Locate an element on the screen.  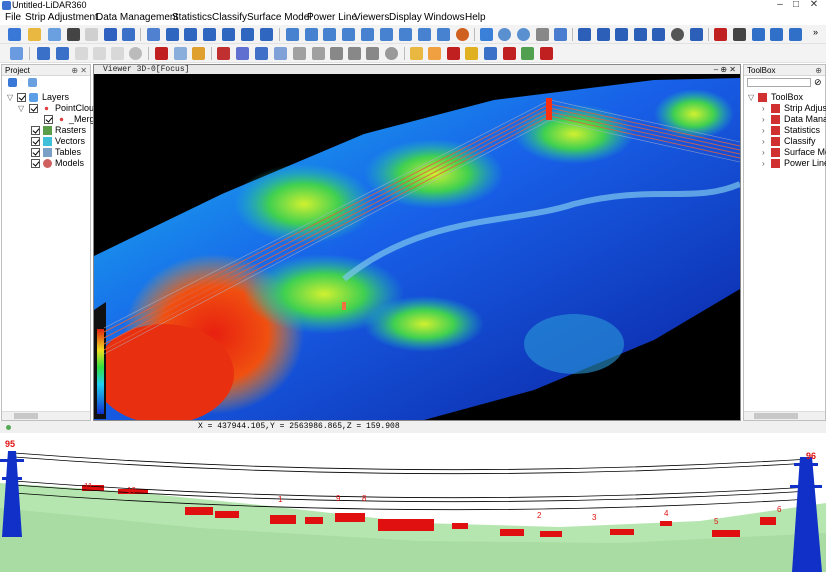
view-iso-icon is located at coordinates (405, 34).